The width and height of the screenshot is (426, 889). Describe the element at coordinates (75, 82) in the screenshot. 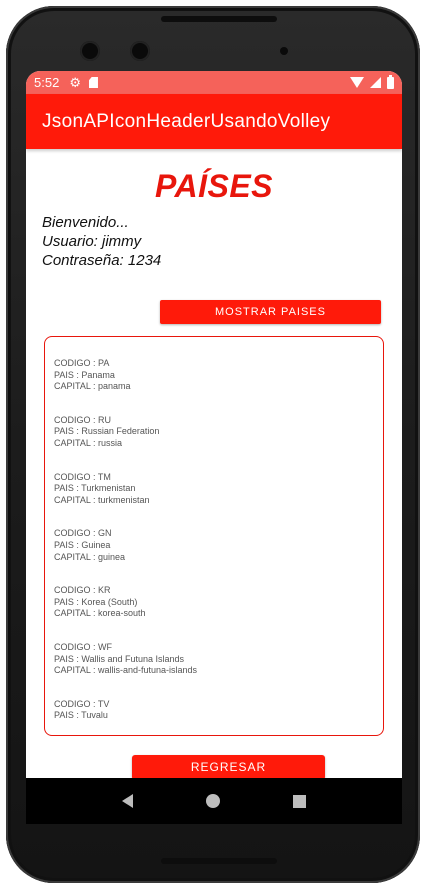

I see `gear-icon: ⚙` at that location.